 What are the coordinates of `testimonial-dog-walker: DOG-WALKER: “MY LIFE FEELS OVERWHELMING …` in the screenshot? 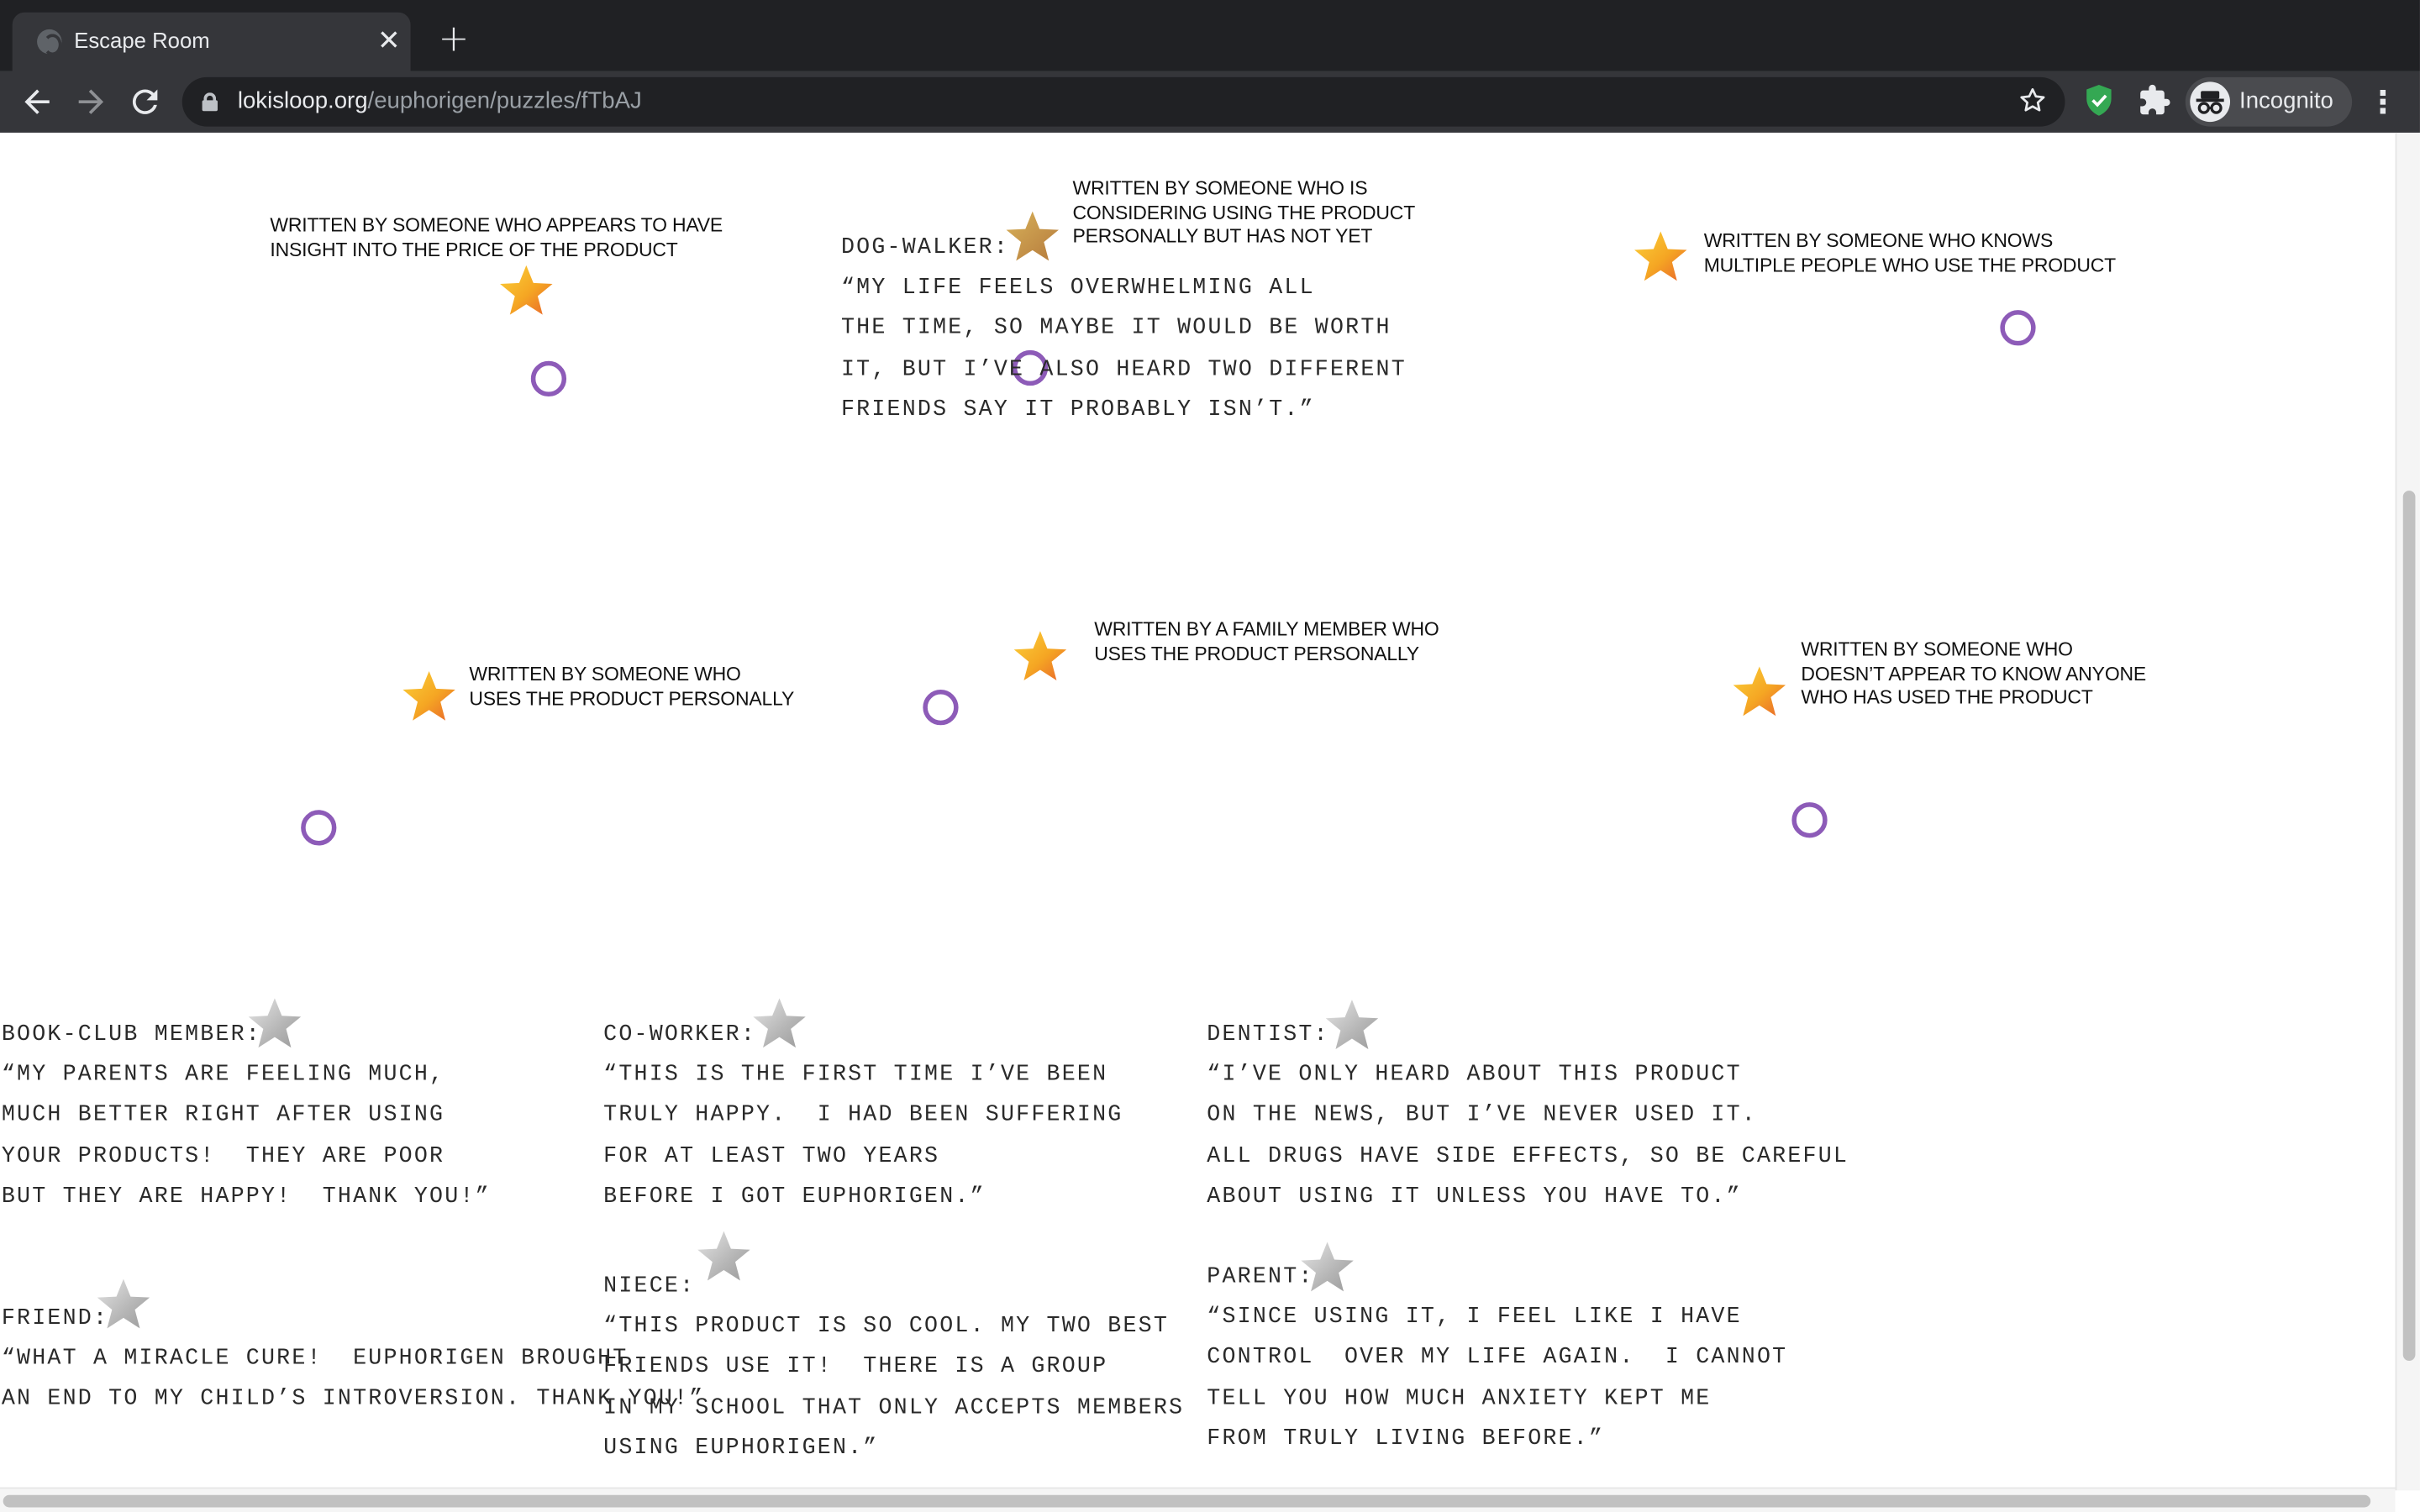 It's located at (1124, 329).